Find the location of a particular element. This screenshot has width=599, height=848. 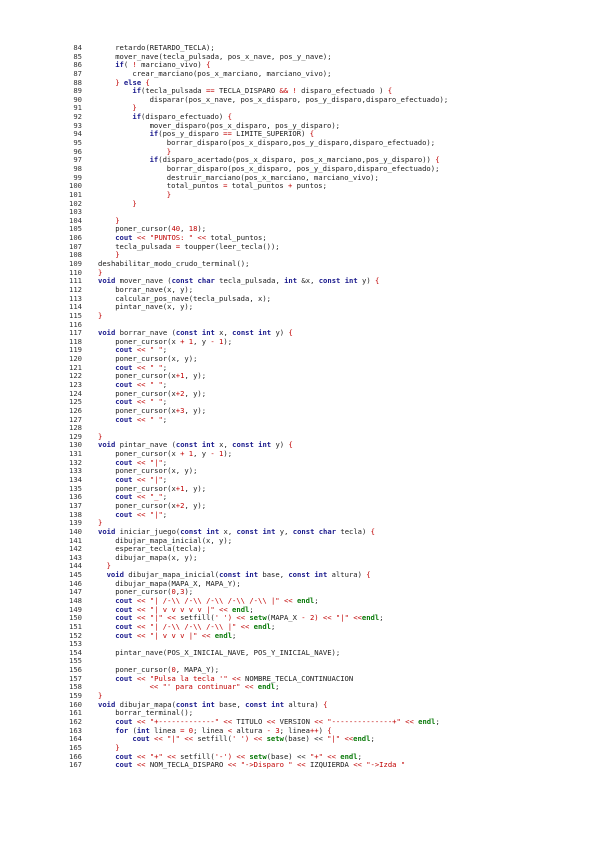

code-line: 158 << "' para continuar" << endl; is located at coordinates (299, 687).